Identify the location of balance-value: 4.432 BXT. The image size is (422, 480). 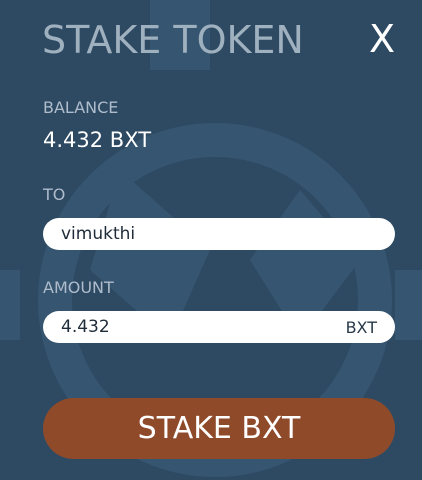
(97, 140).